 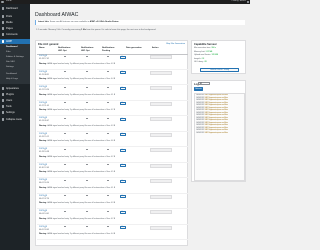 What do you see at coordinates (15, 16) in the screenshot?
I see `sidebar-item-posts: Posts` at bounding box center [15, 16].